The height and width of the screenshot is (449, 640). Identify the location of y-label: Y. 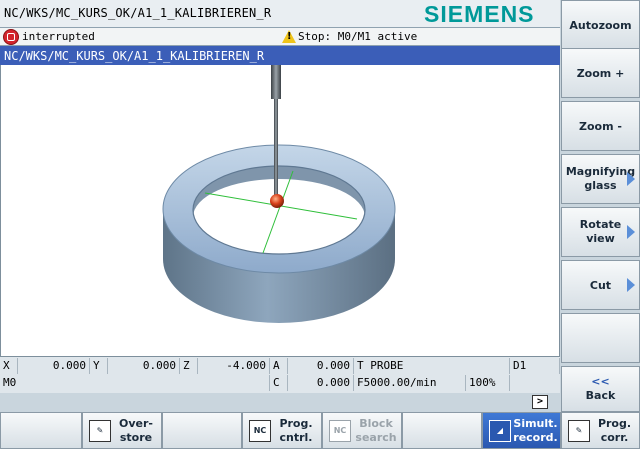
(99, 366).